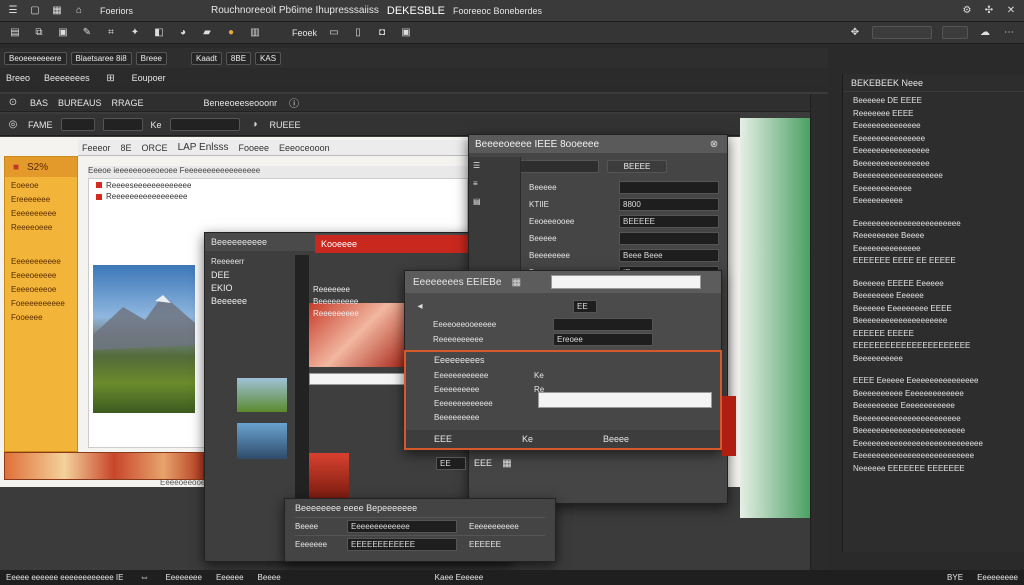  Describe the element at coordinates (507, 463) in the screenshot. I see `small-bar-icon: ▦` at that location.